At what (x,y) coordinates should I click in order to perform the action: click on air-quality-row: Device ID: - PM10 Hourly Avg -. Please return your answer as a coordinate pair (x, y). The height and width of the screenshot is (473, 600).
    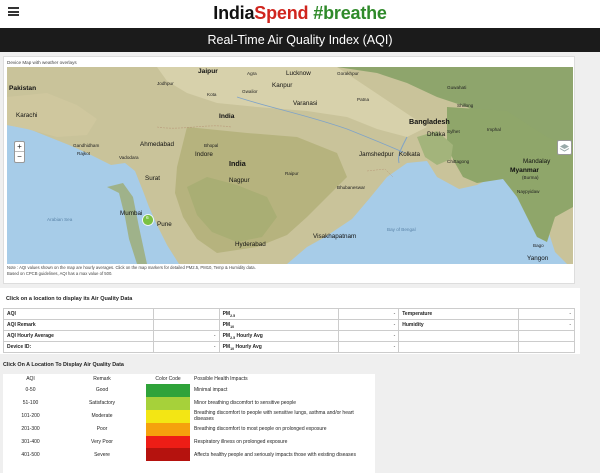
    Looking at the image, I should click on (289, 347).